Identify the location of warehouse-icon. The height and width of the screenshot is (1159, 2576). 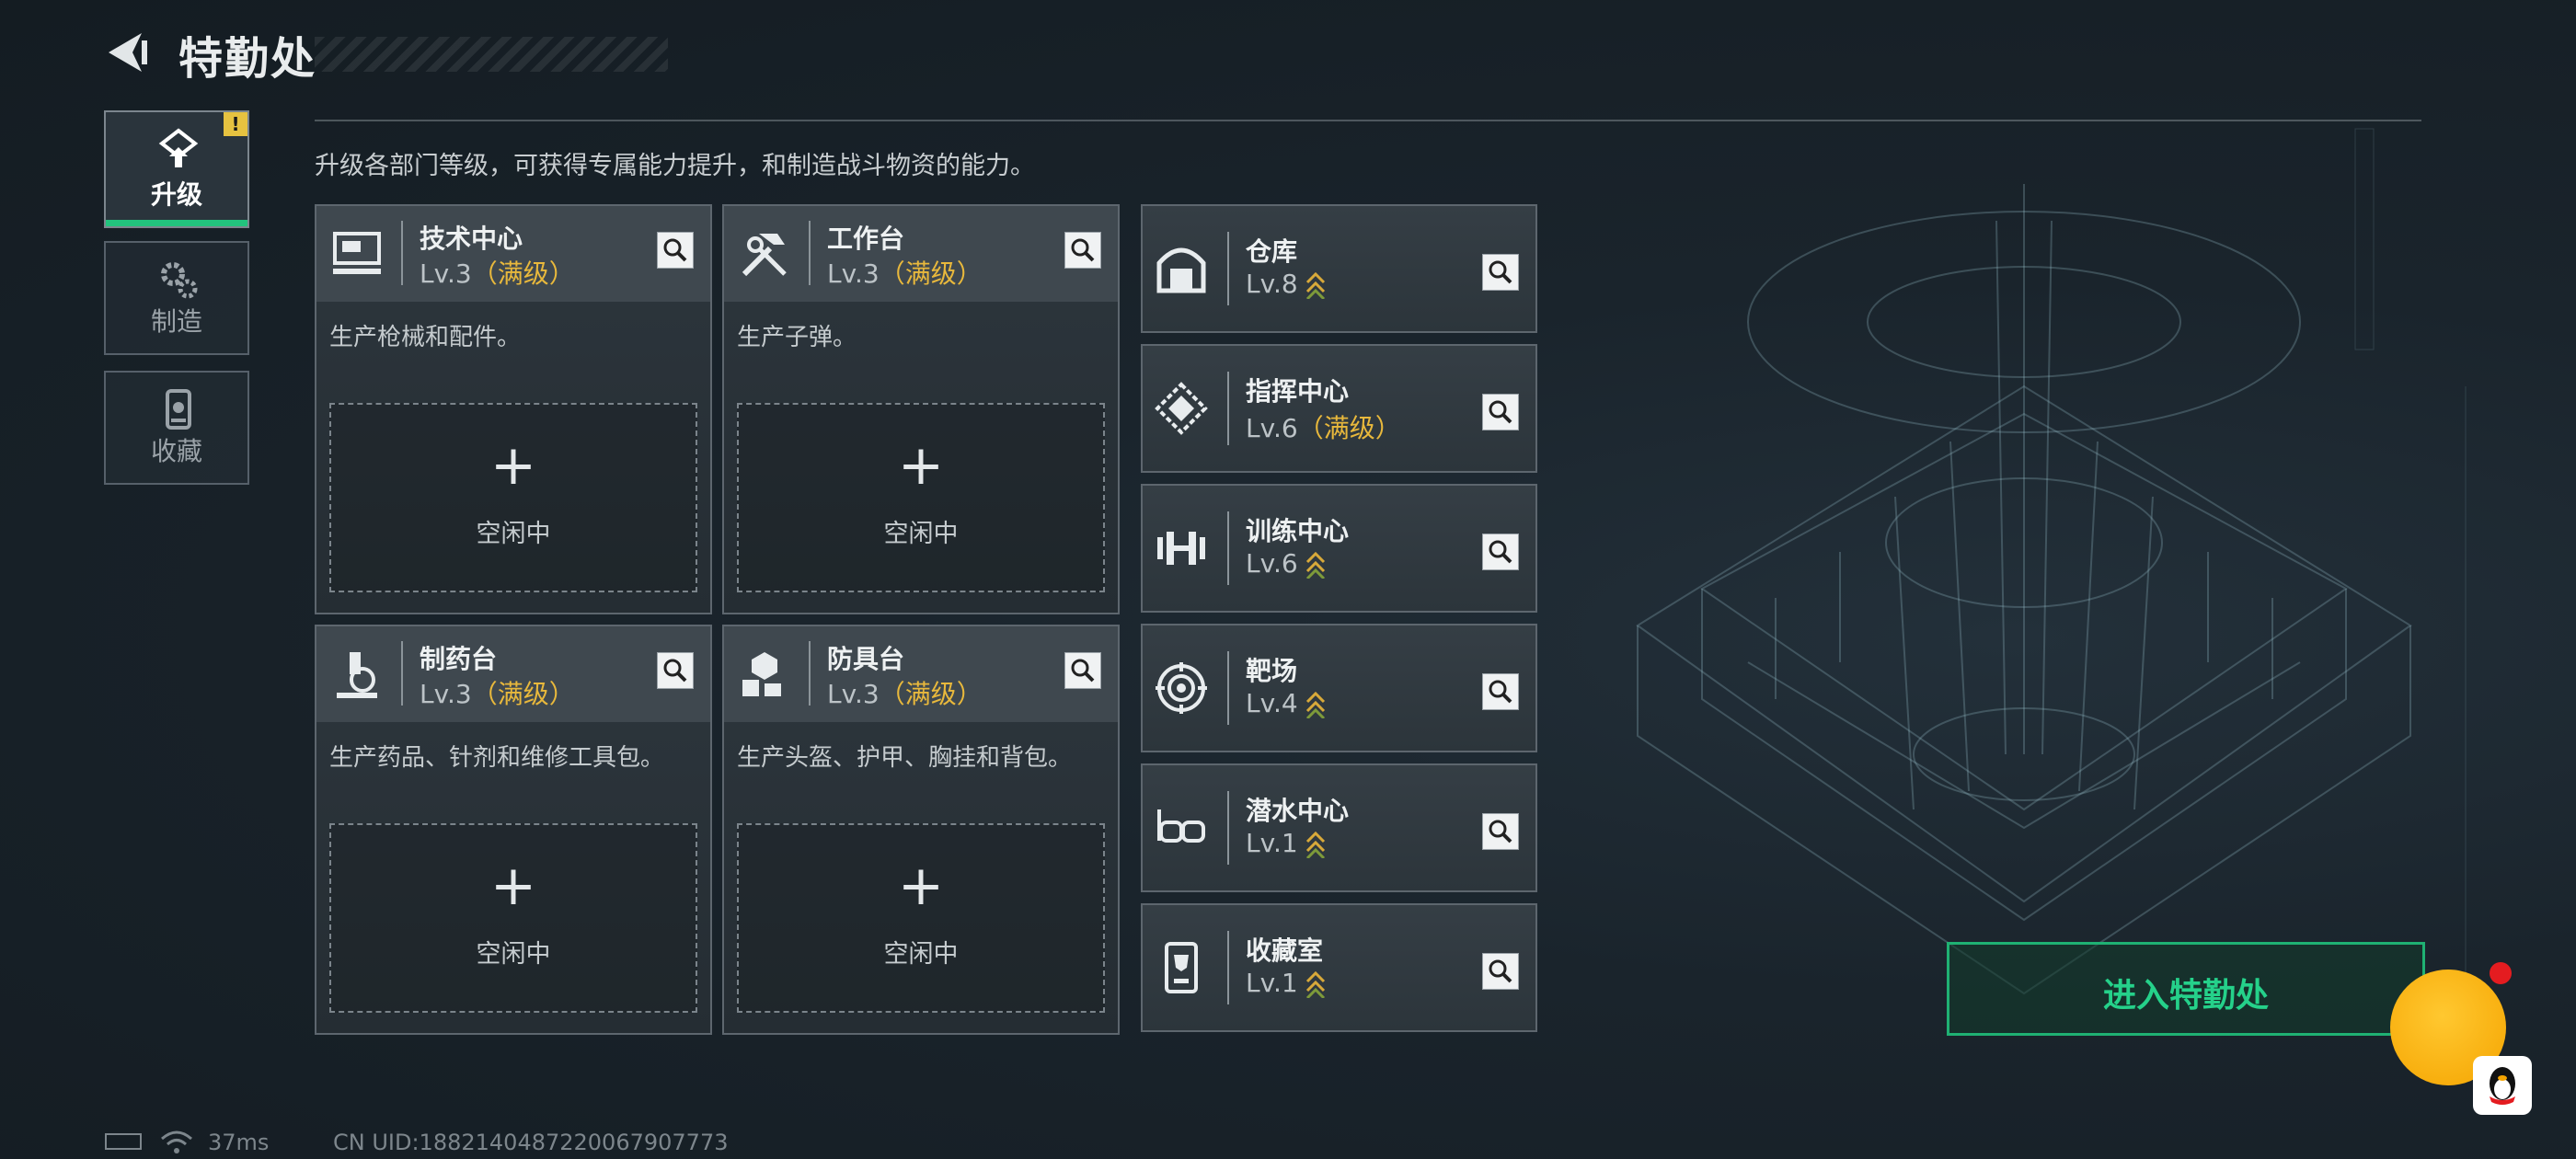
(1181, 270).